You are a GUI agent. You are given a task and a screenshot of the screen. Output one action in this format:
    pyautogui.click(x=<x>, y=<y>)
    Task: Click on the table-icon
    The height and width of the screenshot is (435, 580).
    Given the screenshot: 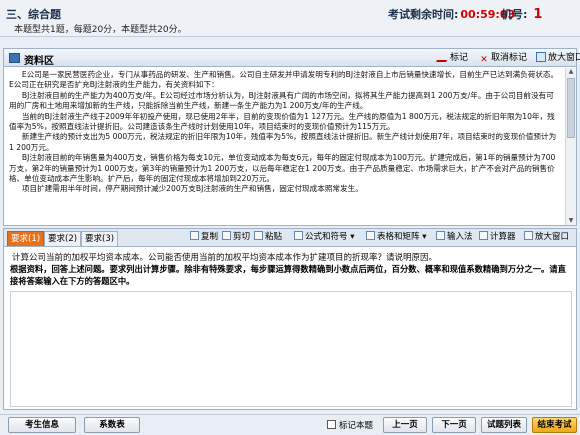 What is the action you would take?
    pyautogui.click(x=370, y=235)
    